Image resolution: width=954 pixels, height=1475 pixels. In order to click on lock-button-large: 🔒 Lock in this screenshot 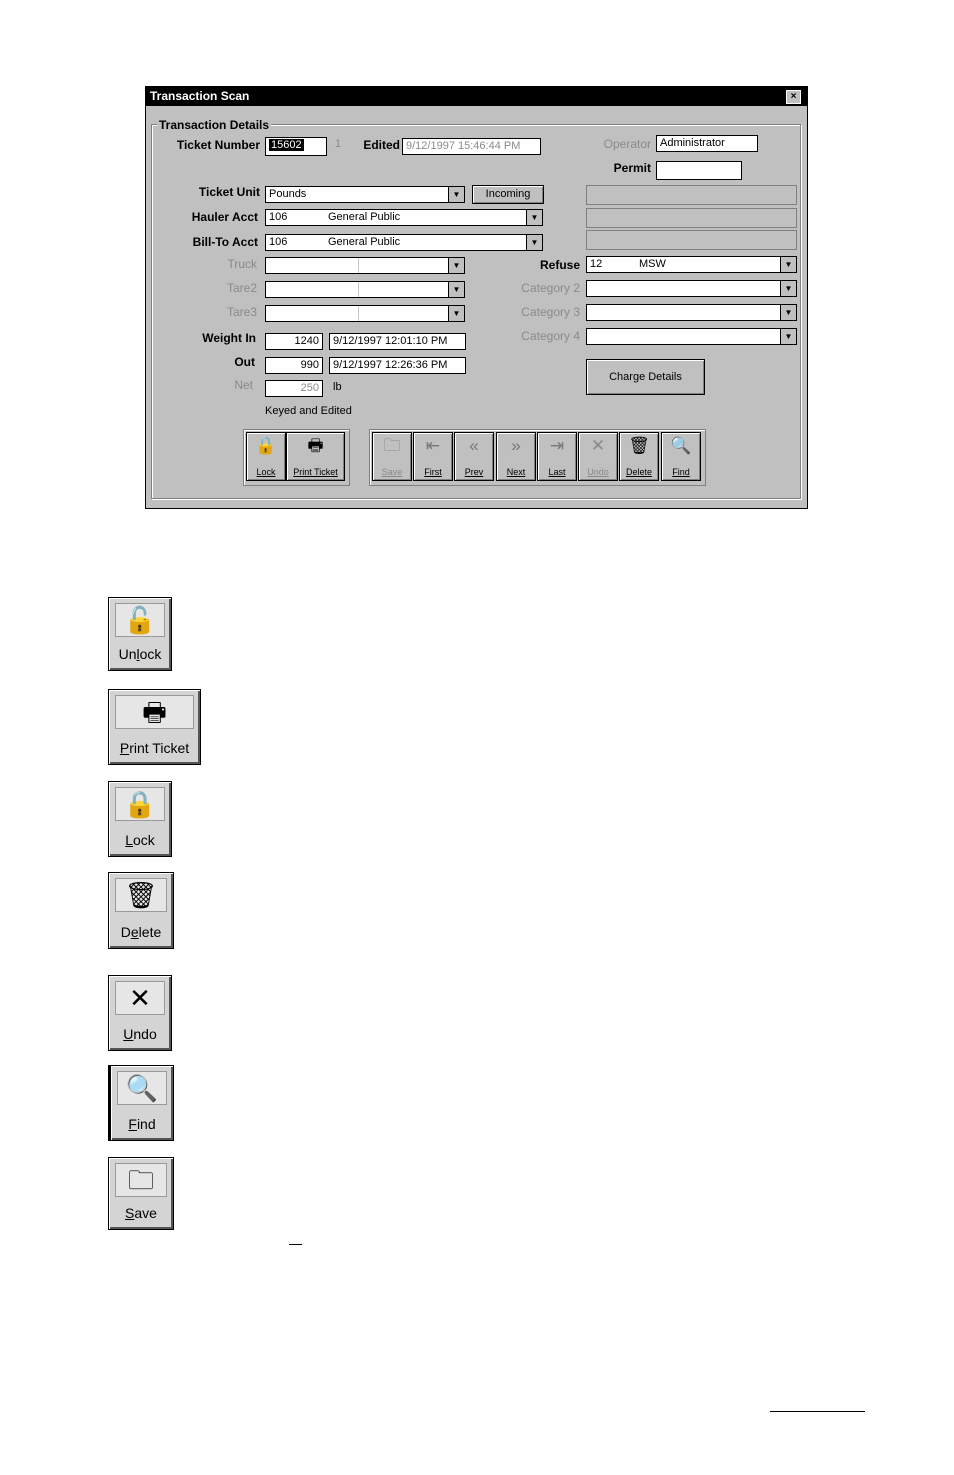, I will do `click(140, 819)`.